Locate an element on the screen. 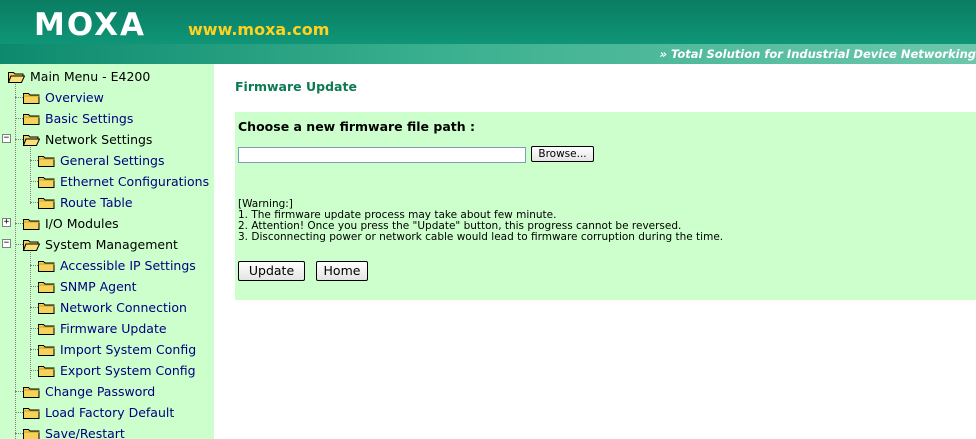 The image size is (976, 439). sidebar-item-basic-settings: Basic Settings is located at coordinates (78, 118).